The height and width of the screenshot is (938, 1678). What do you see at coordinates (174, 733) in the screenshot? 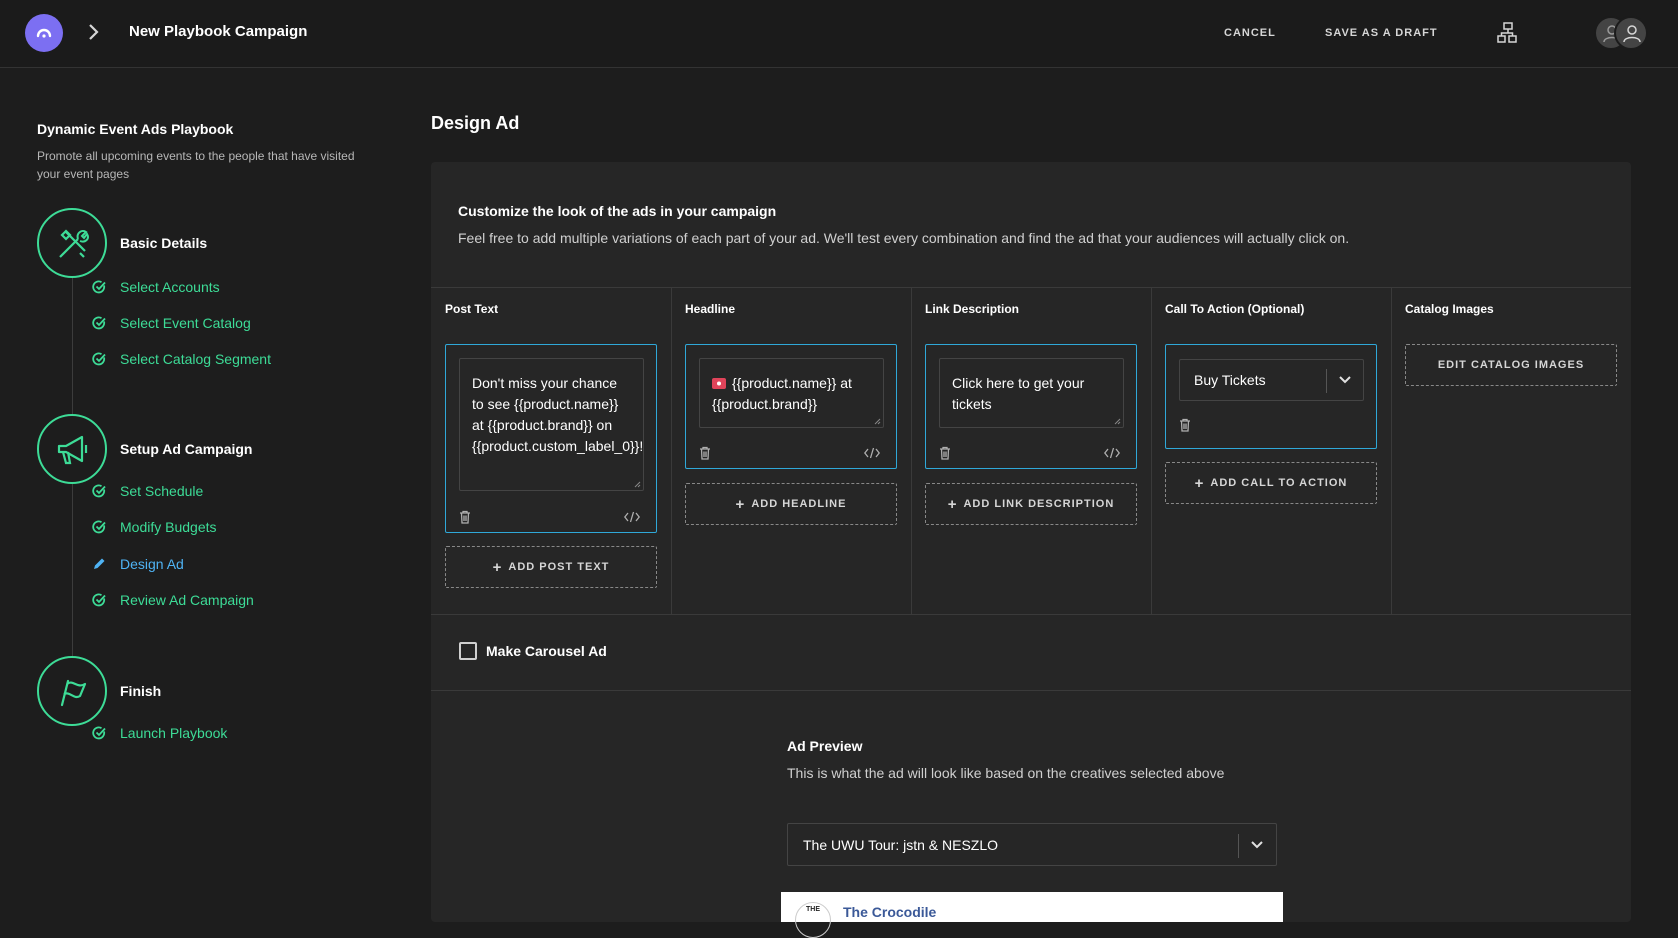
I see `sidebar-item-label: Launch Playbook` at bounding box center [174, 733].